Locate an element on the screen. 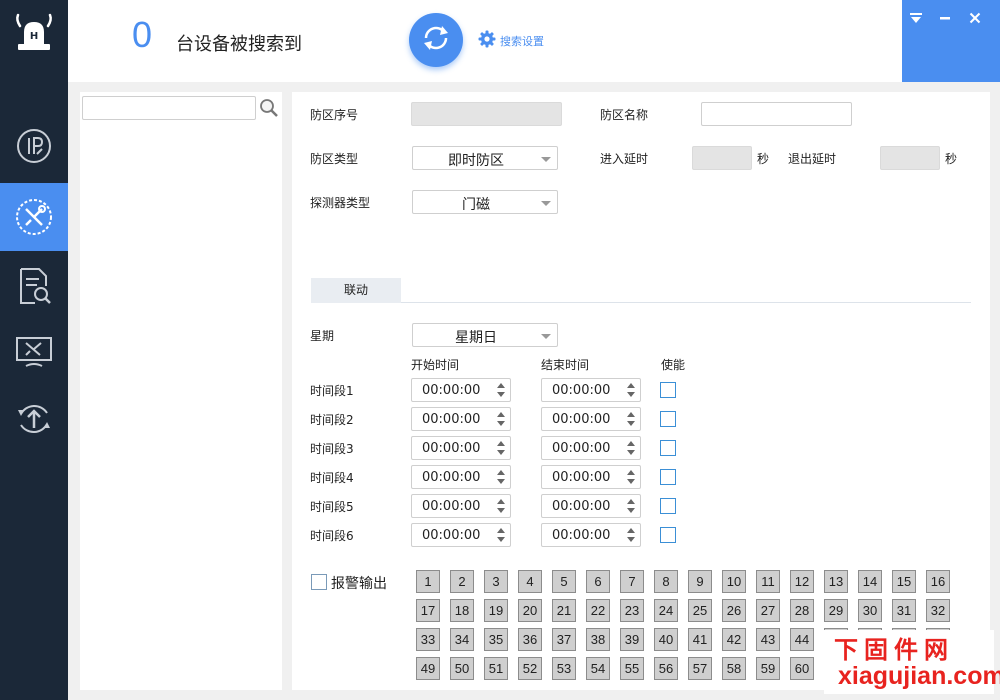 This screenshot has width=1000, height=700. alarm-output-button: 5 is located at coordinates (564, 581).